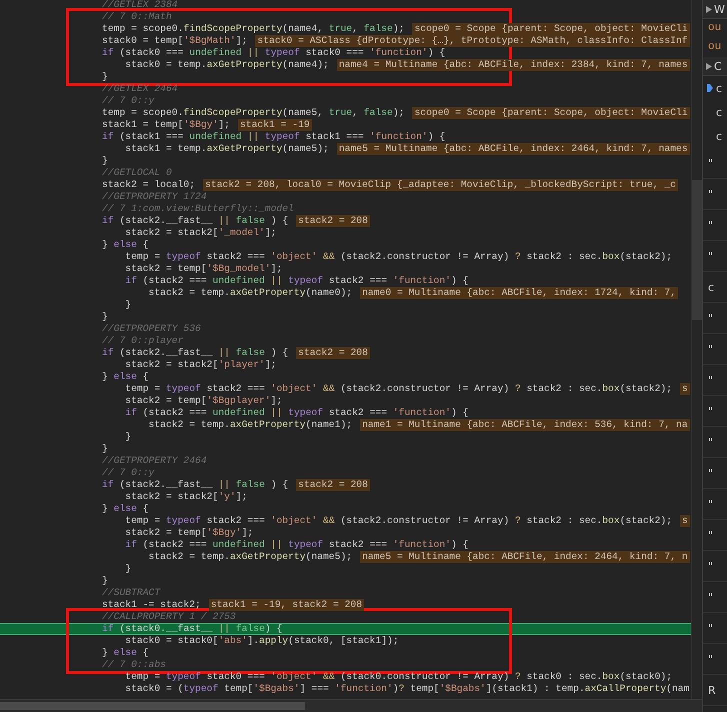 The height and width of the screenshot is (712, 727). I want to click on code-line: stack2 = temp['$Bg_model'];, so click(203, 269).